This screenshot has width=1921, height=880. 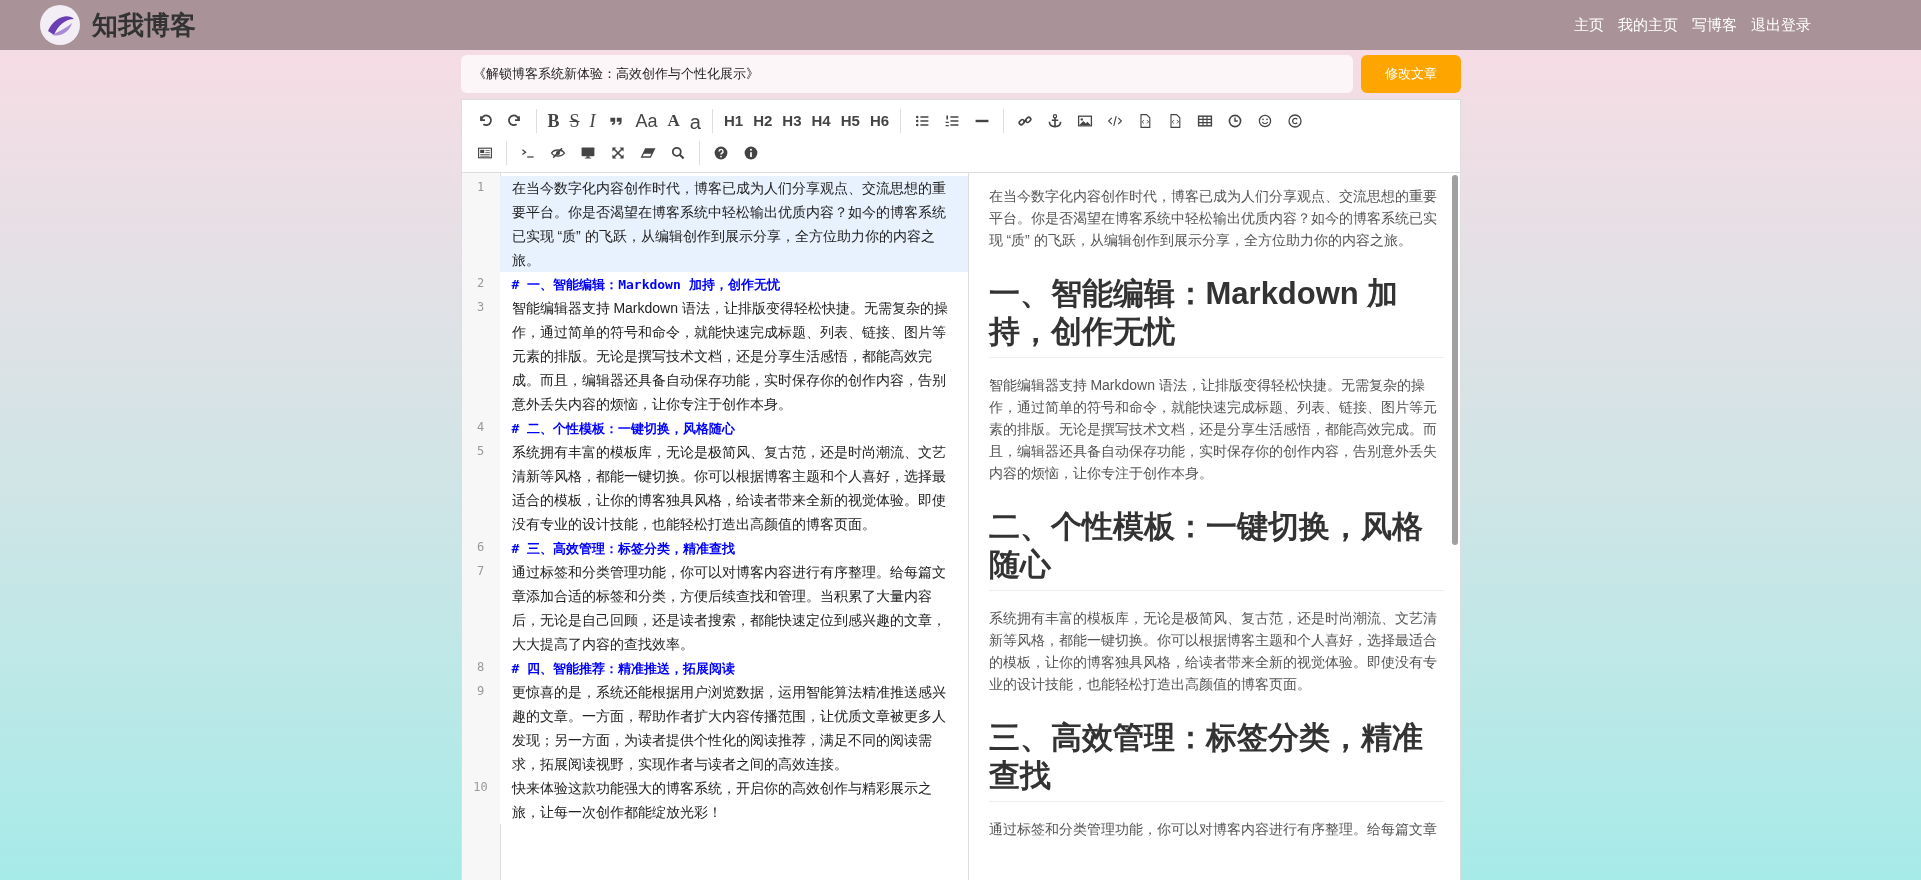 I want to click on heading-button: H3, so click(x=792, y=121).